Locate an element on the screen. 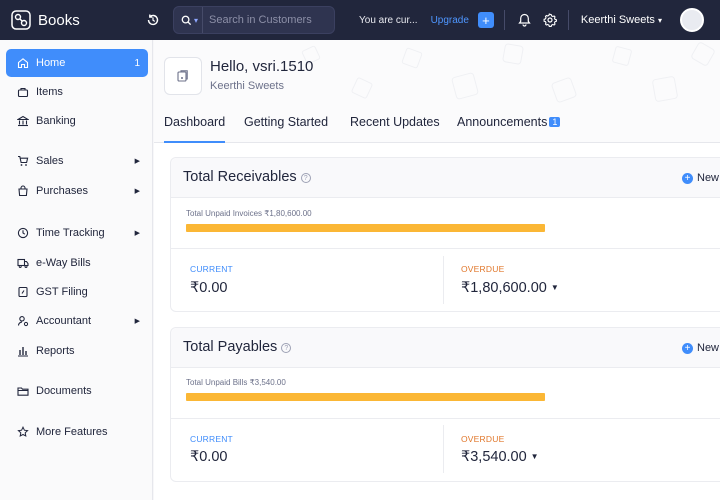 This screenshot has height=500, width=720. search-box: ▾ is located at coordinates (254, 20).